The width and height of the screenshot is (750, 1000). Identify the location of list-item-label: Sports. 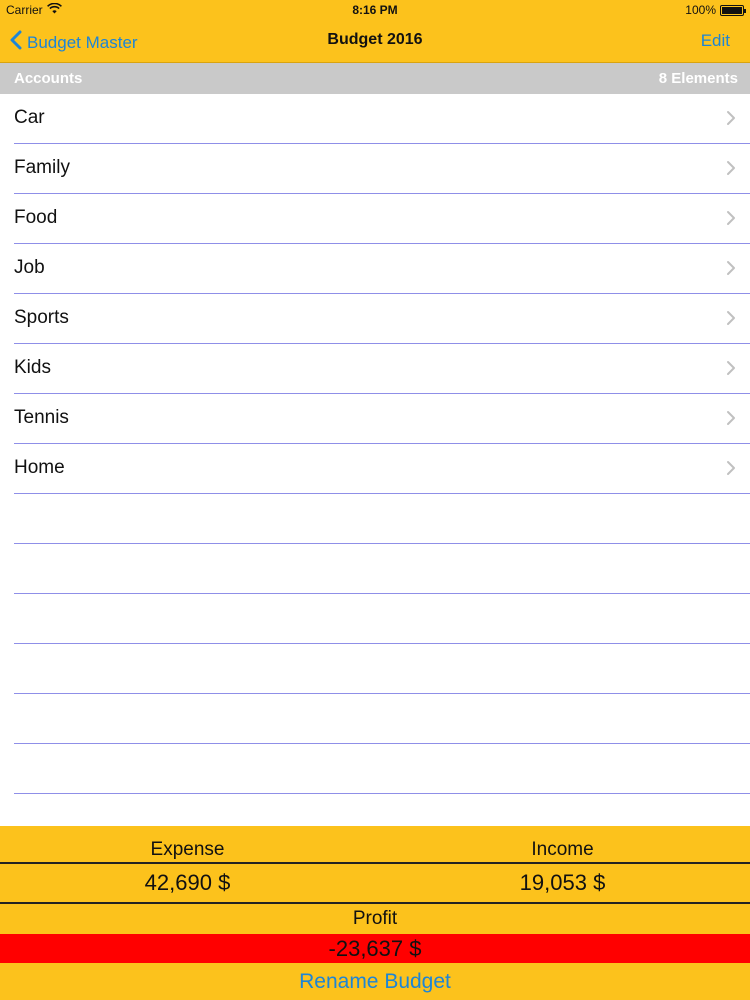
(41, 317).